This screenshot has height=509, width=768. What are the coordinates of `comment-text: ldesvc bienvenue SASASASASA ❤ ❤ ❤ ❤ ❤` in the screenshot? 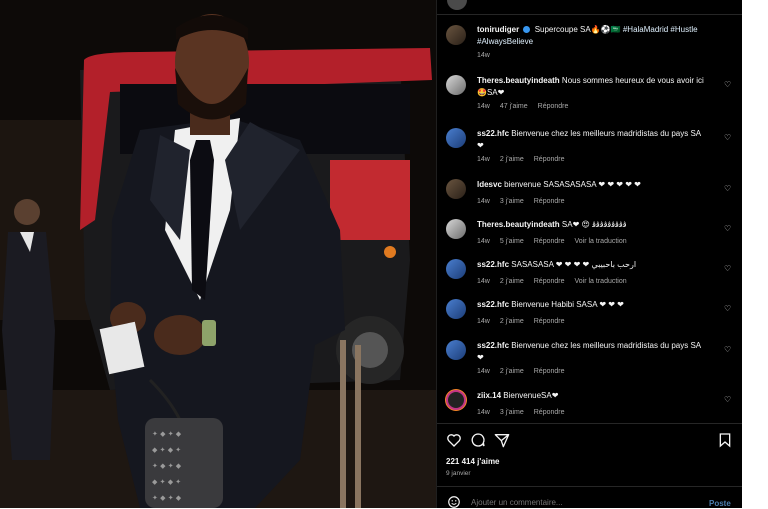 It's located at (593, 185).